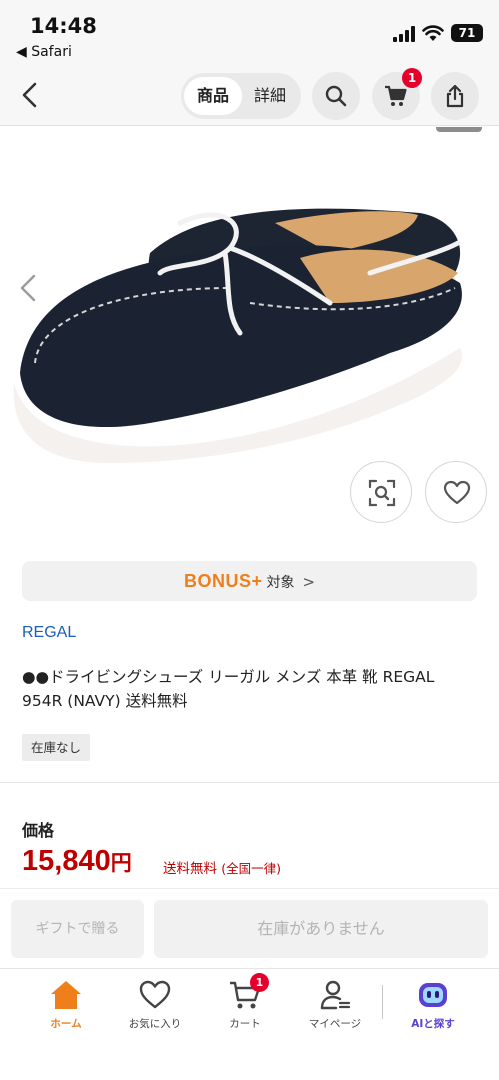 Image resolution: width=499 pixels, height=1080 pixels. Describe the element at coordinates (44, 52) in the screenshot. I see `back-to-safari-link: ◀ Safari` at that location.